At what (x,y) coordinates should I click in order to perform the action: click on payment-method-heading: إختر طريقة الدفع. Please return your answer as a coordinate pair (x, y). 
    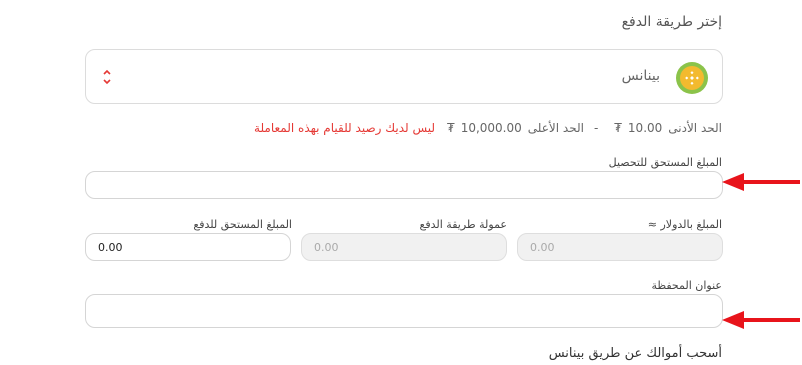
    Looking at the image, I should click on (671, 22).